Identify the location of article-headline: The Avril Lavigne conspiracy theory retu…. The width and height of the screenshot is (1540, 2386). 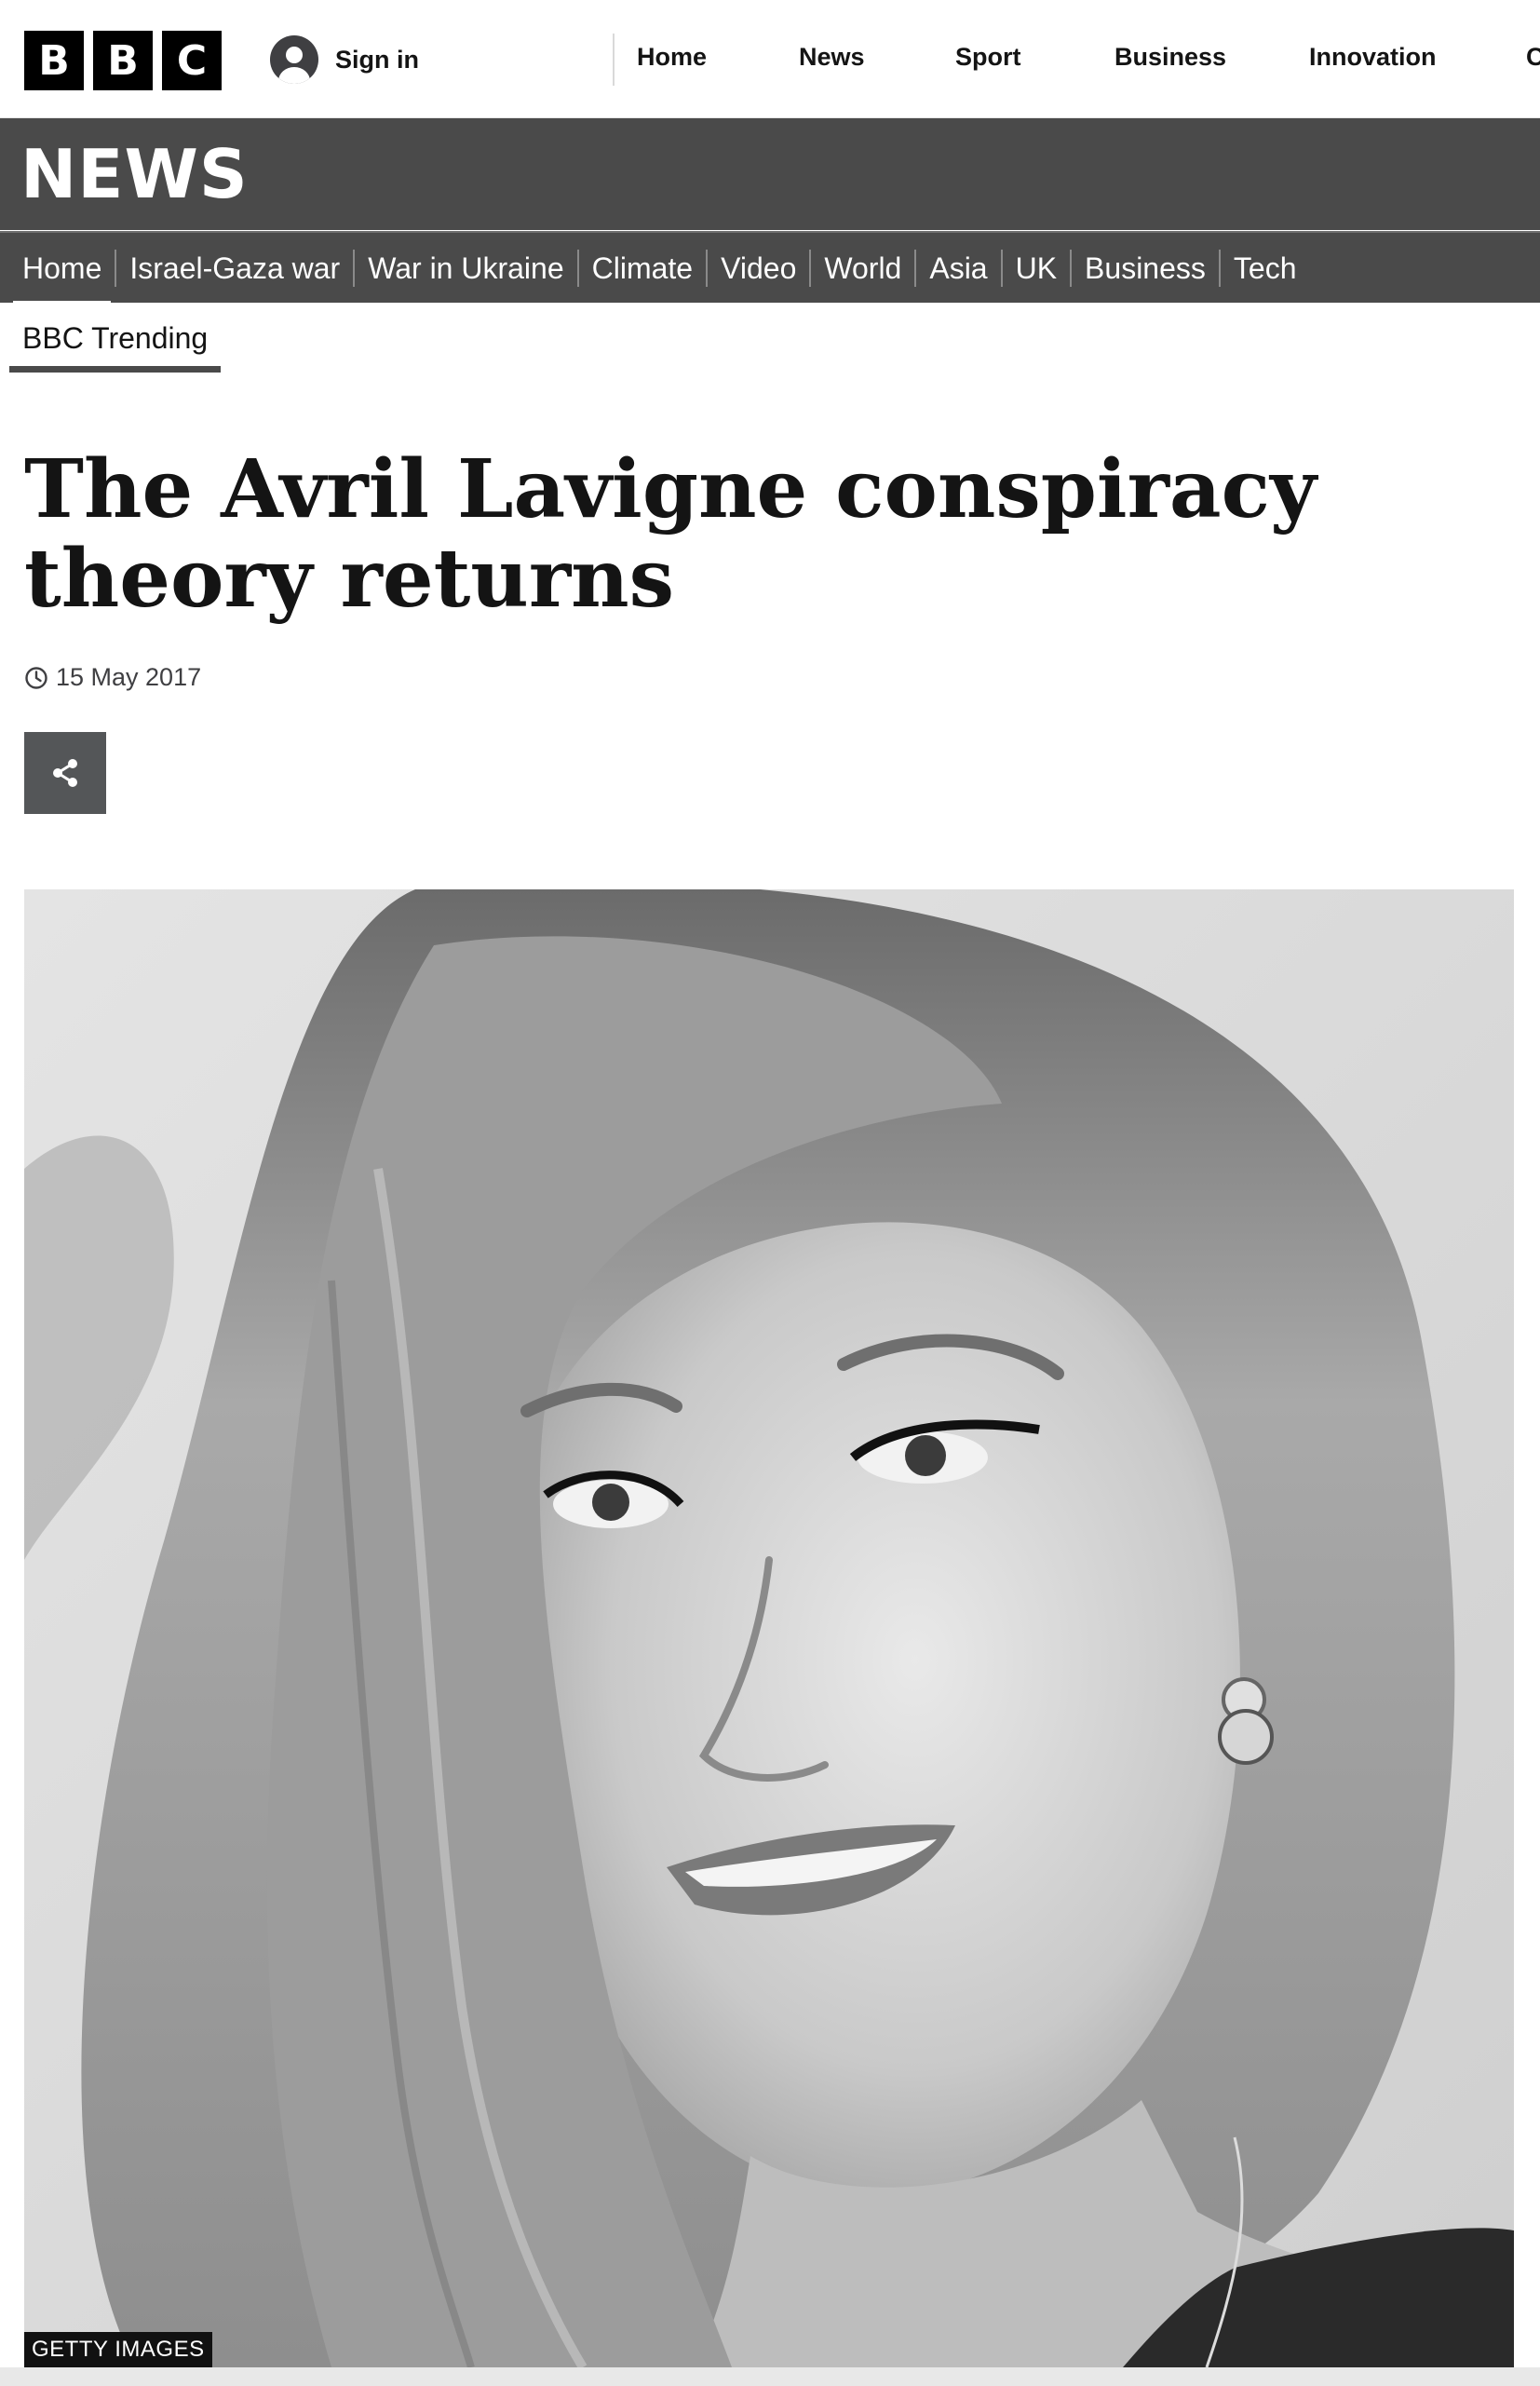
(670, 534).